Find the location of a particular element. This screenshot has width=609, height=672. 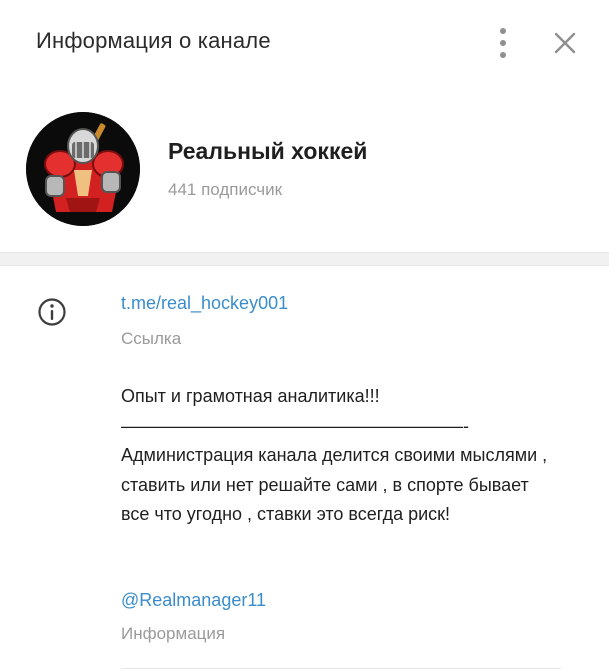

close-icon is located at coordinates (565, 43).